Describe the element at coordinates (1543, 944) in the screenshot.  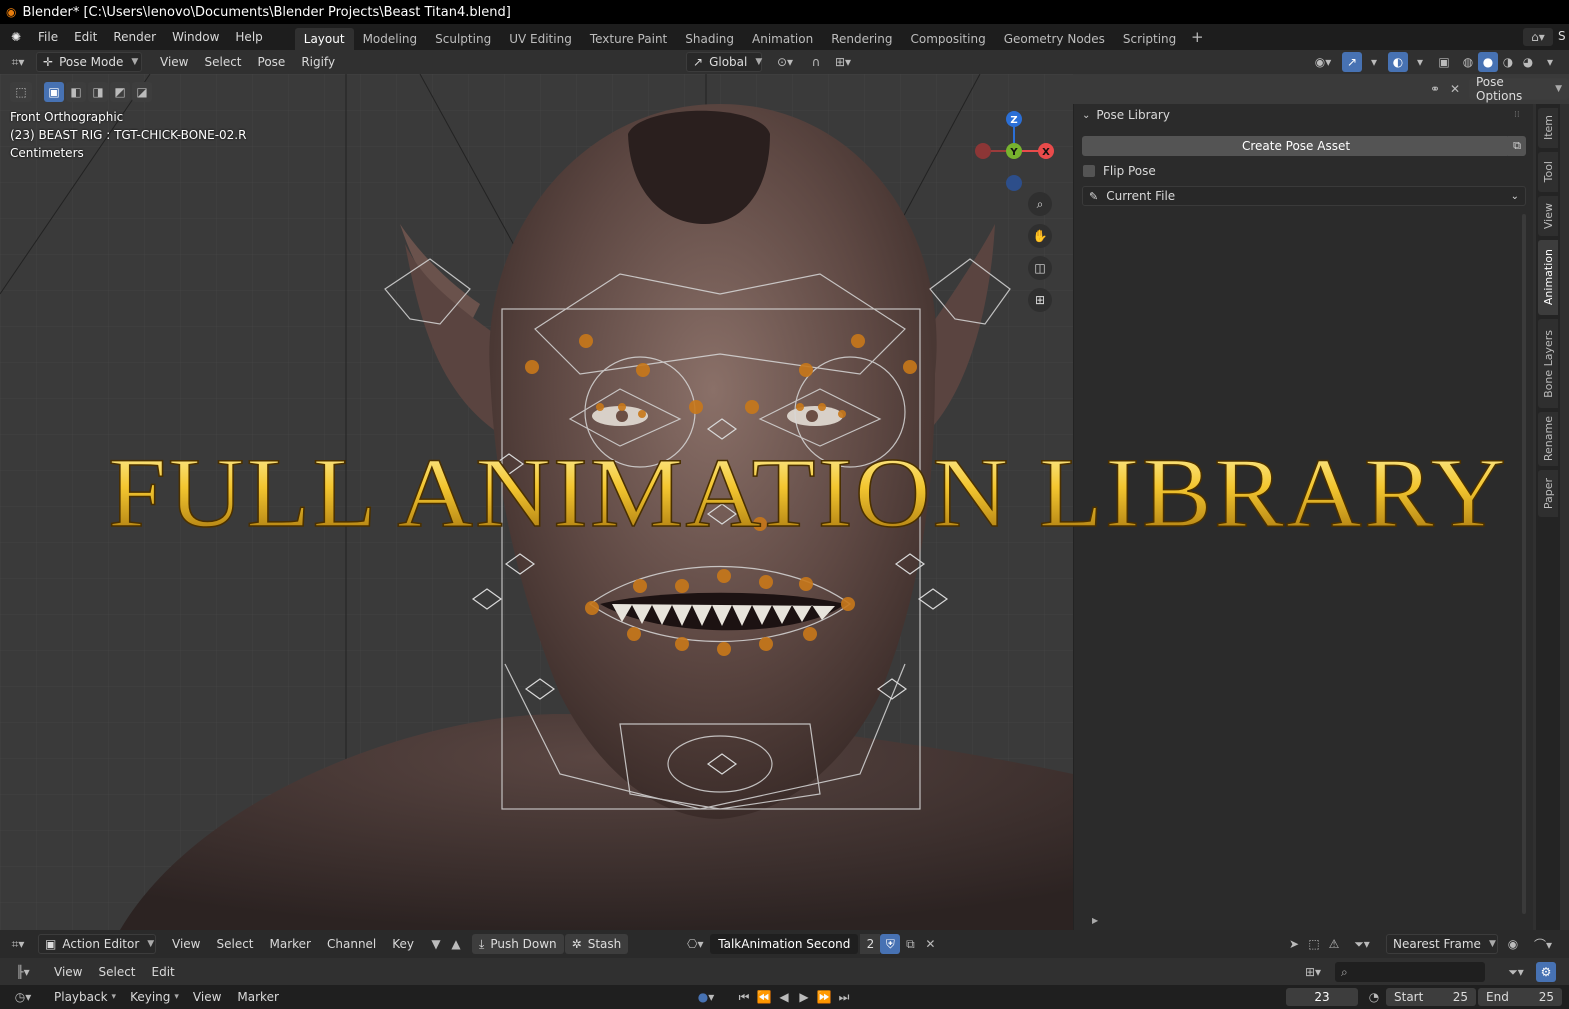
I see `falloff-icon: ⌒▾` at that location.